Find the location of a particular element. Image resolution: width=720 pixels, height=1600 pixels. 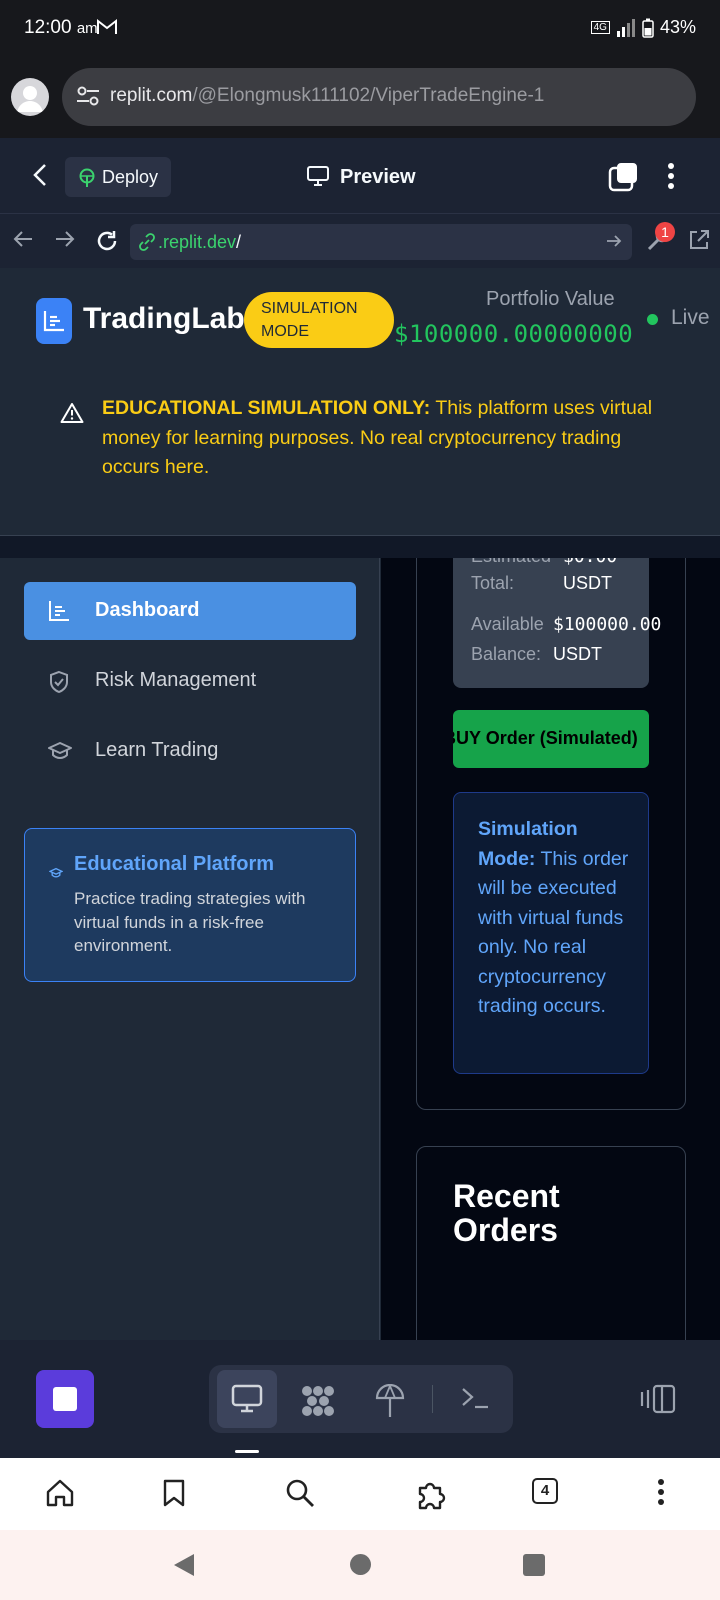

available-balance-unit: USDT is located at coordinates (577, 654).